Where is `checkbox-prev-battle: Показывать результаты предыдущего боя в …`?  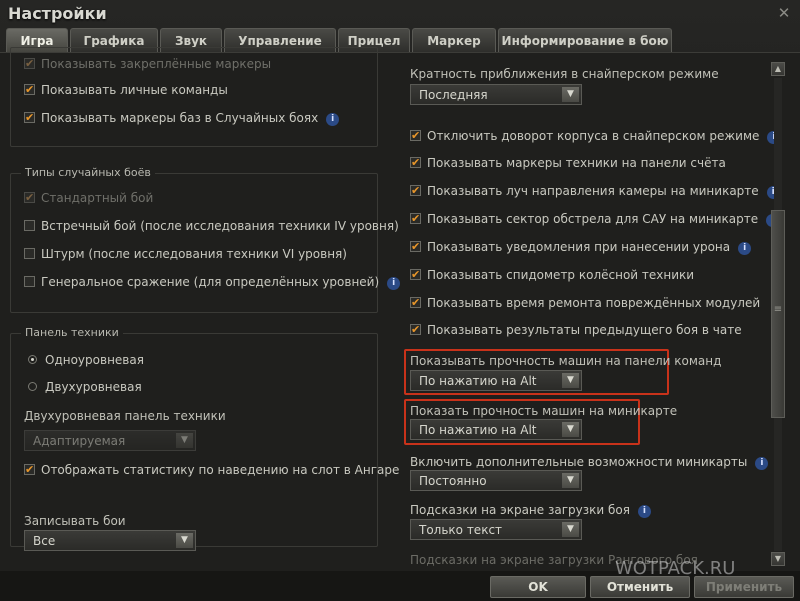
checkbox-prev-battle: Показывать результаты предыдущего боя в … is located at coordinates (576, 330).